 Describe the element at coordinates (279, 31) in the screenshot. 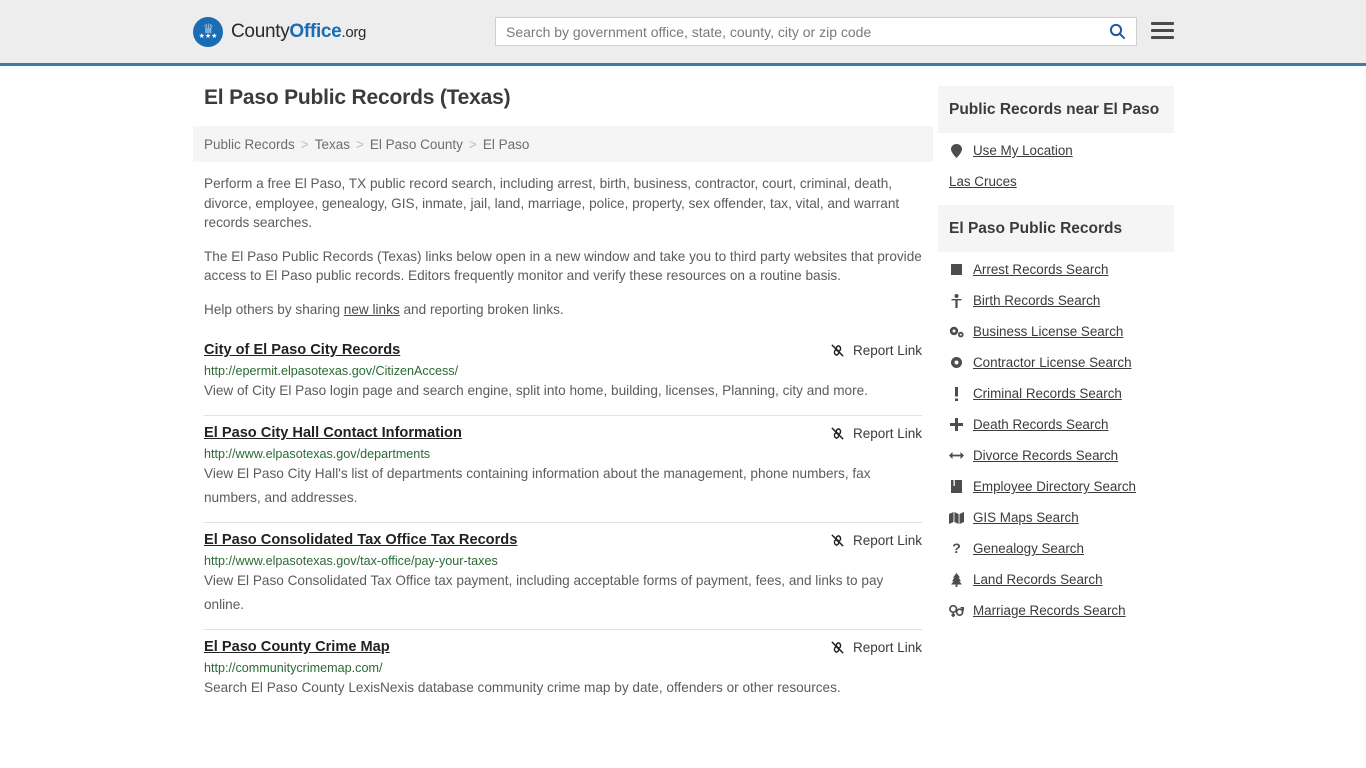

I see `brand-logo-link: ♕ ★★★ CountyOffice.org` at that location.